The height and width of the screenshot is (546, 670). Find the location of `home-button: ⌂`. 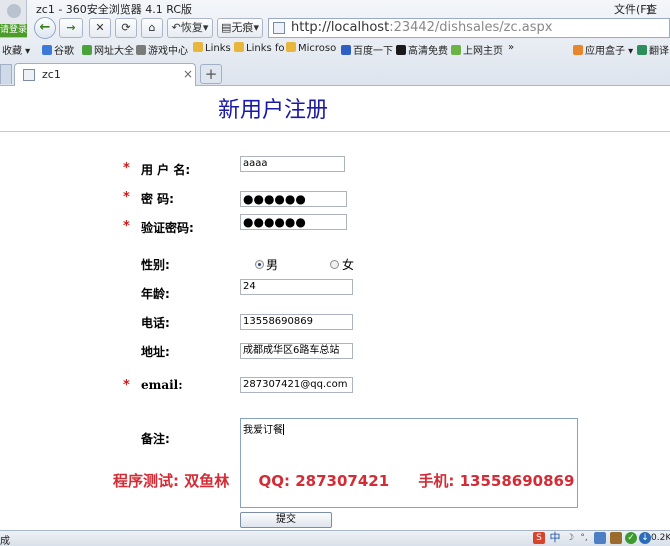

home-button: ⌂ is located at coordinates (152, 28).